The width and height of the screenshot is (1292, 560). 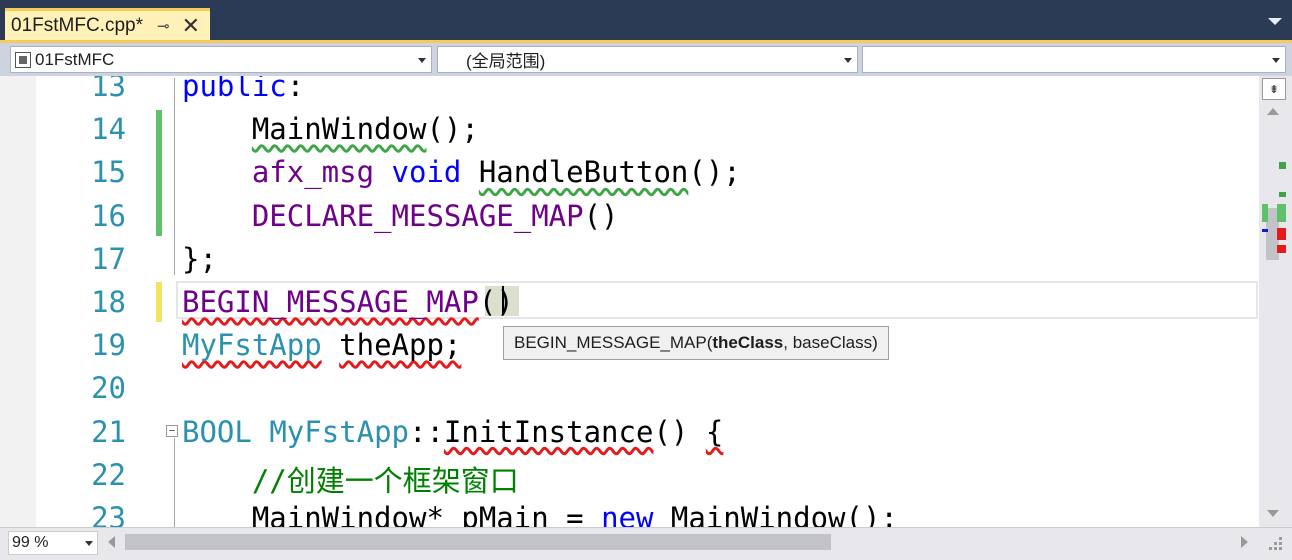 What do you see at coordinates (1275, 543) in the screenshot?
I see `resize-grip-icon` at bounding box center [1275, 543].